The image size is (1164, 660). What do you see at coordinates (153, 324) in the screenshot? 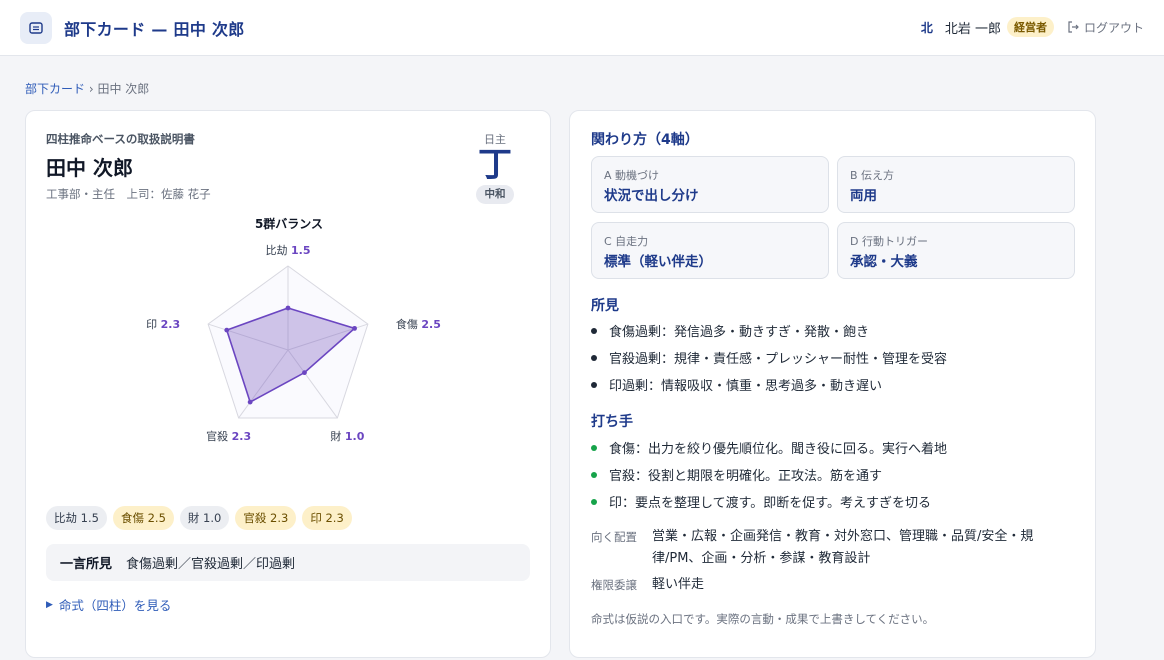
I see `radar-axis-name: 印` at bounding box center [153, 324].